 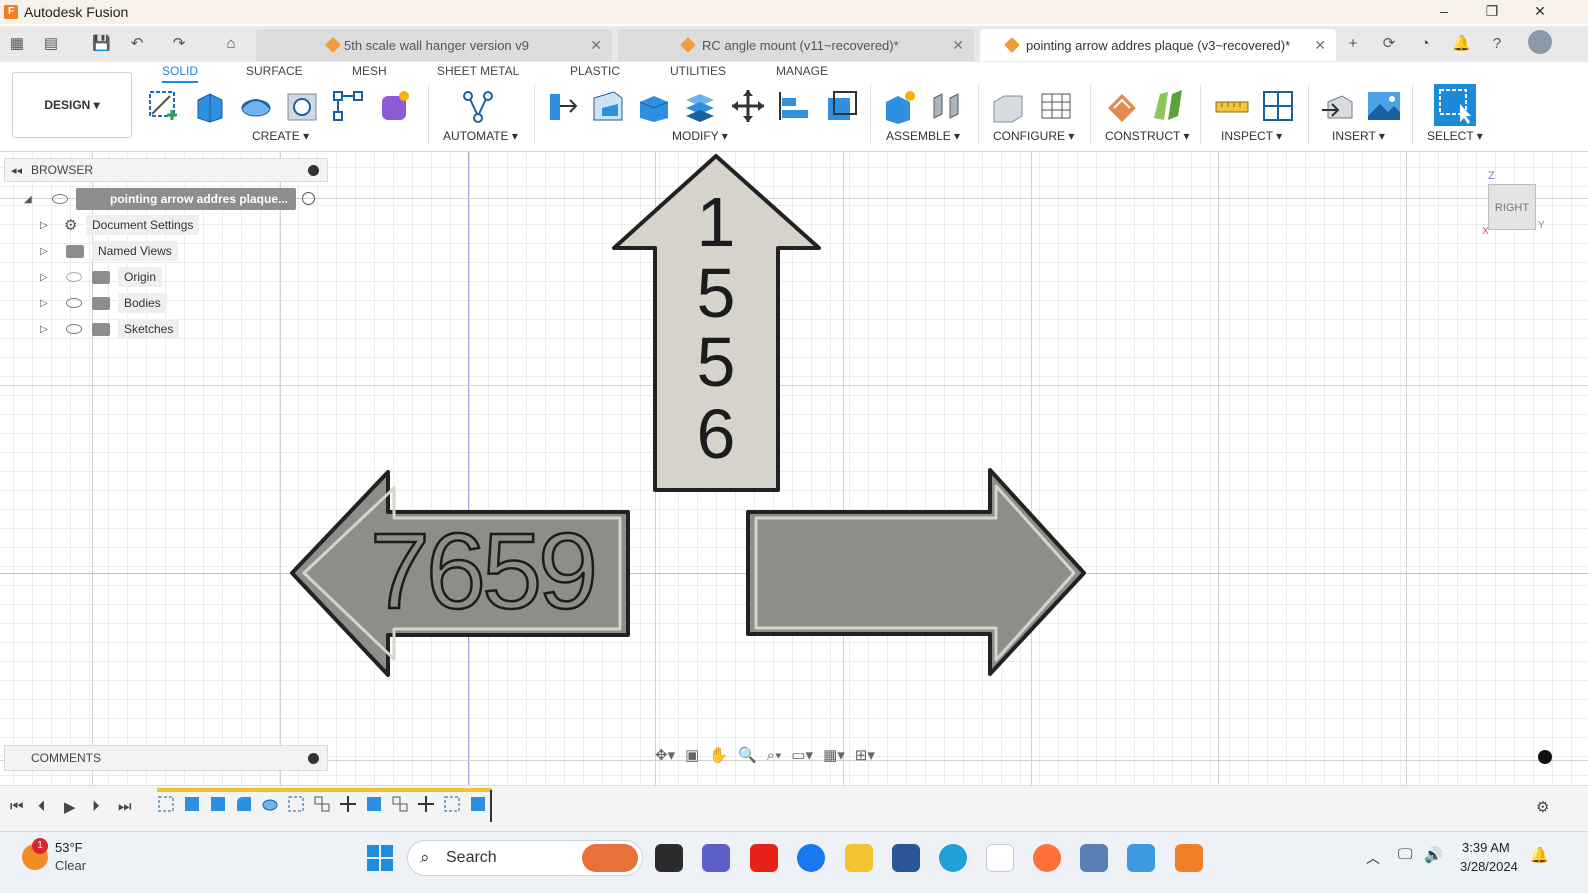 I want to click on browser-item-named-views: ▷ Named Views, so click(x=140, y=251).